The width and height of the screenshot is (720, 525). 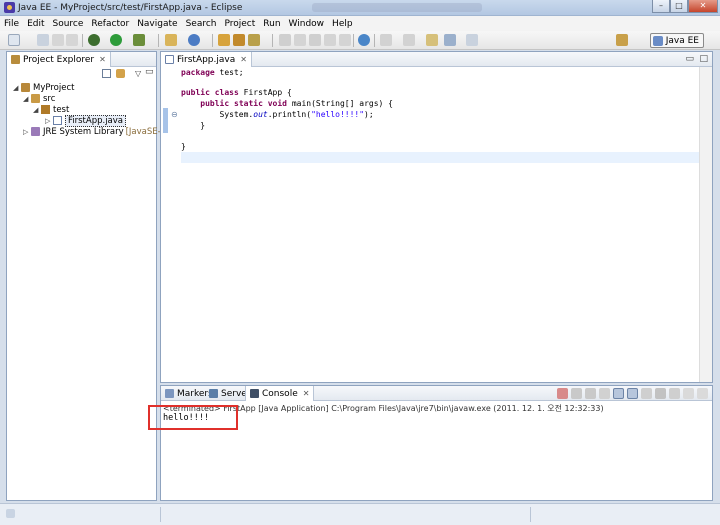 What do you see at coordinates (315, 40) in the screenshot?
I see `block-selection-icon` at bounding box center [315, 40].